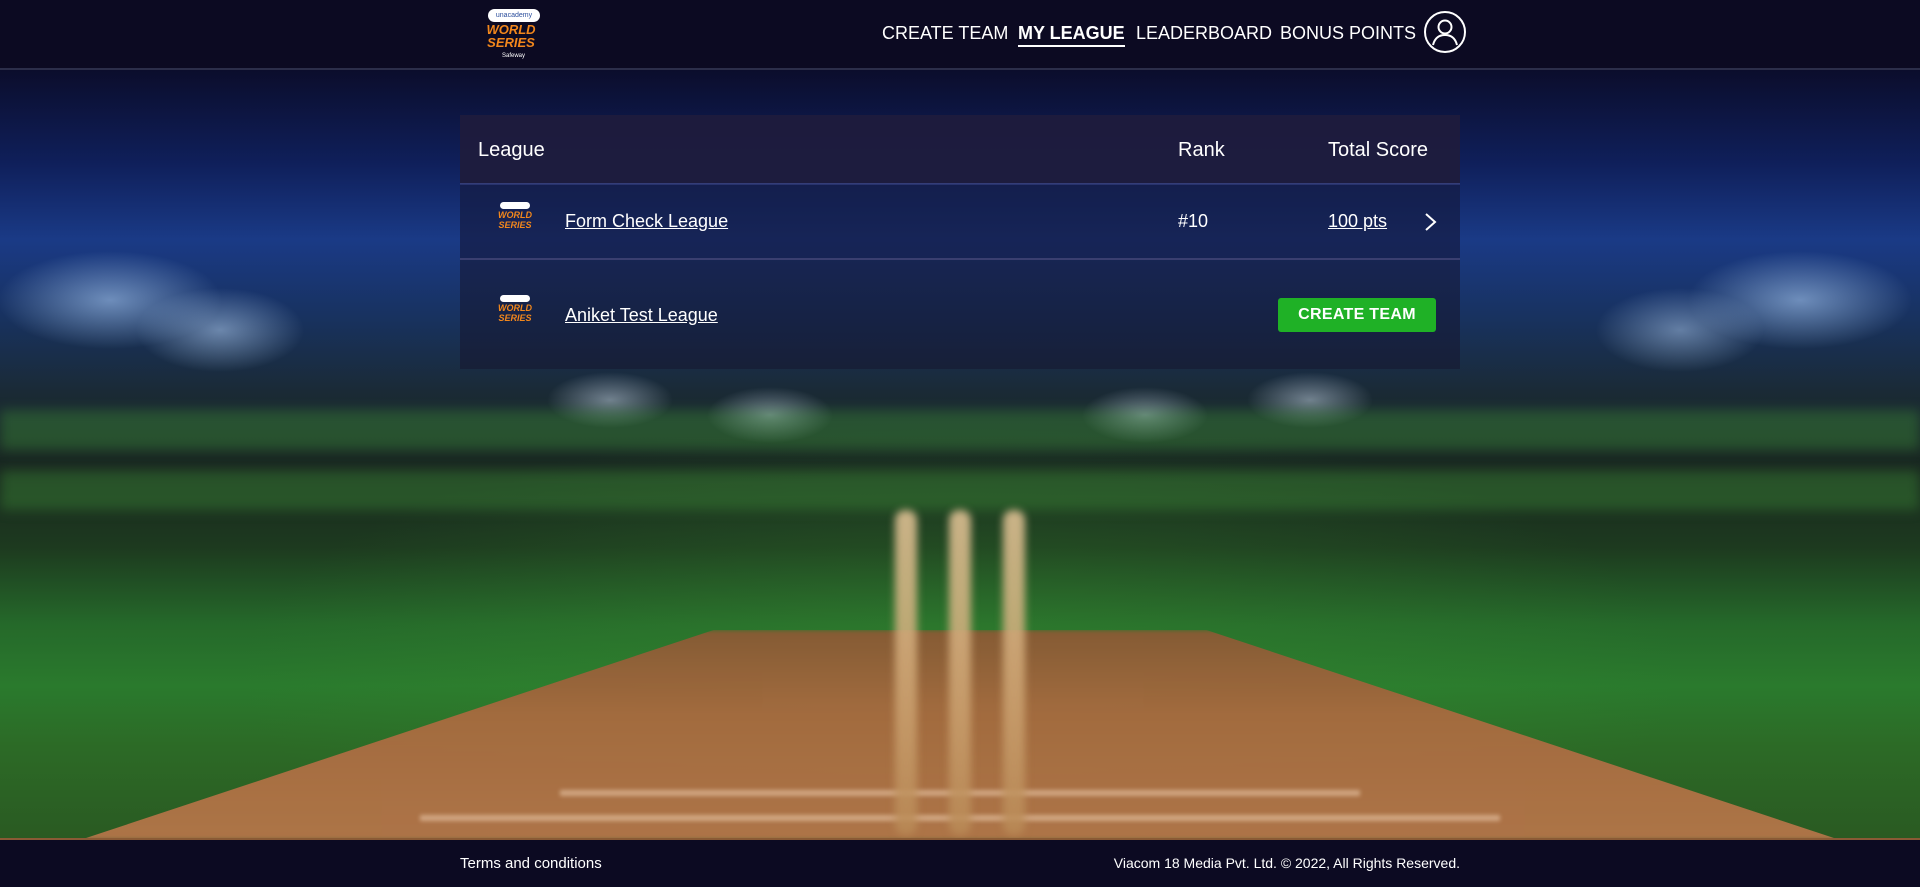 Image resolution: width=1920 pixels, height=887 pixels. Describe the element at coordinates (1430, 222) in the screenshot. I see `chevron-right-icon` at that location.